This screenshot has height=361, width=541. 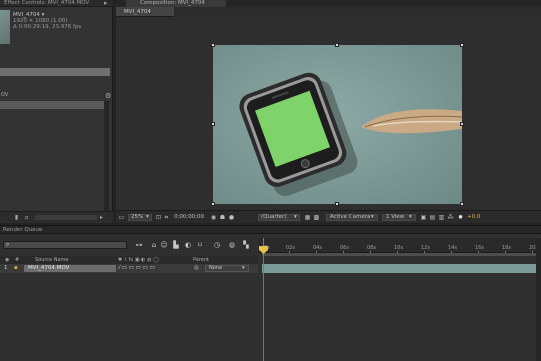 What do you see at coordinates (432, 217) in the screenshot?
I see `fast-preview-icon: ▤` at bounding box center [432, 217].